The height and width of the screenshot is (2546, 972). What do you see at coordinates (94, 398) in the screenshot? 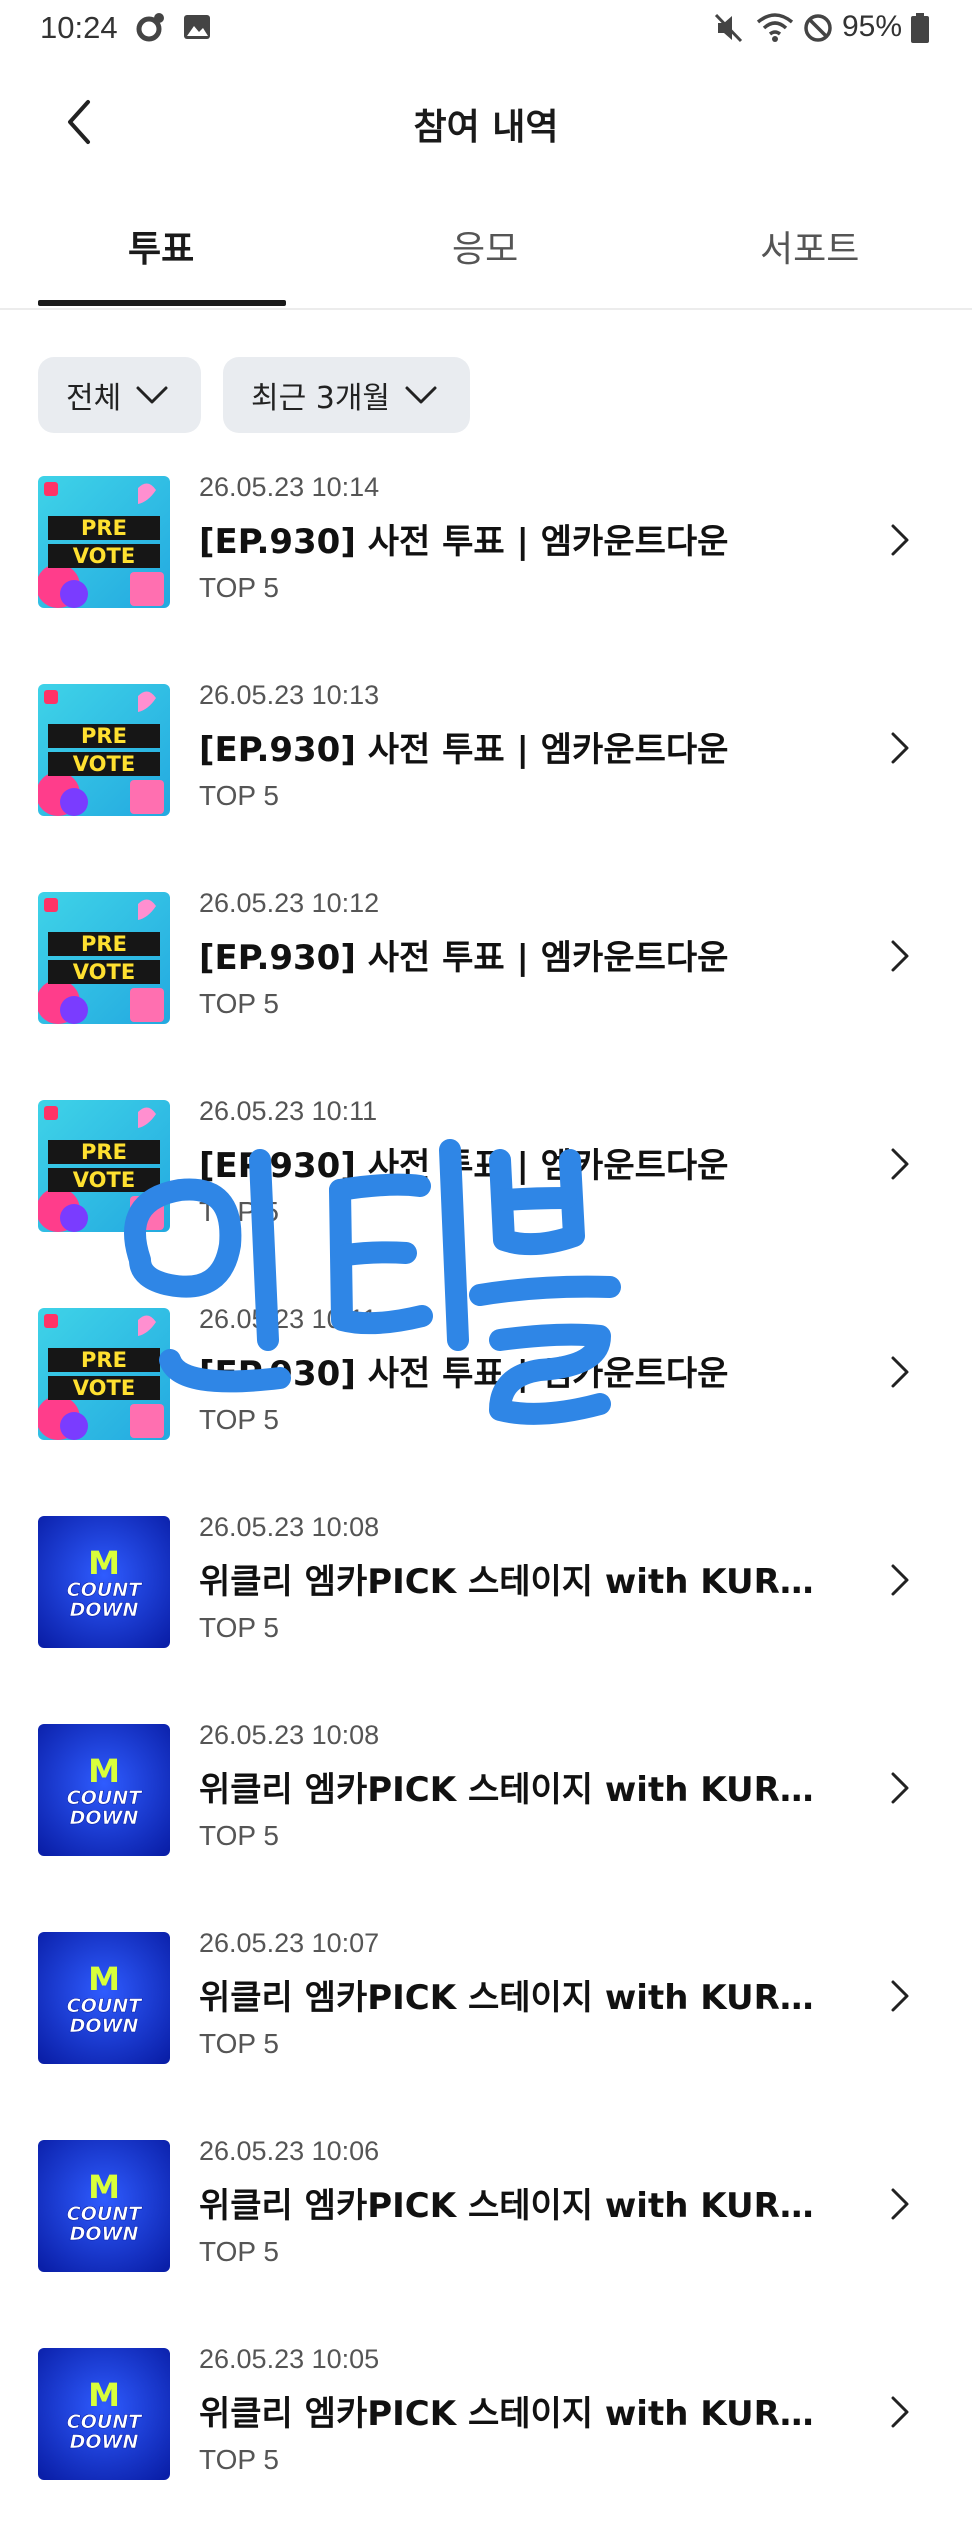
I see `category-filter-label: 전체` at bounding box center [94, 398].